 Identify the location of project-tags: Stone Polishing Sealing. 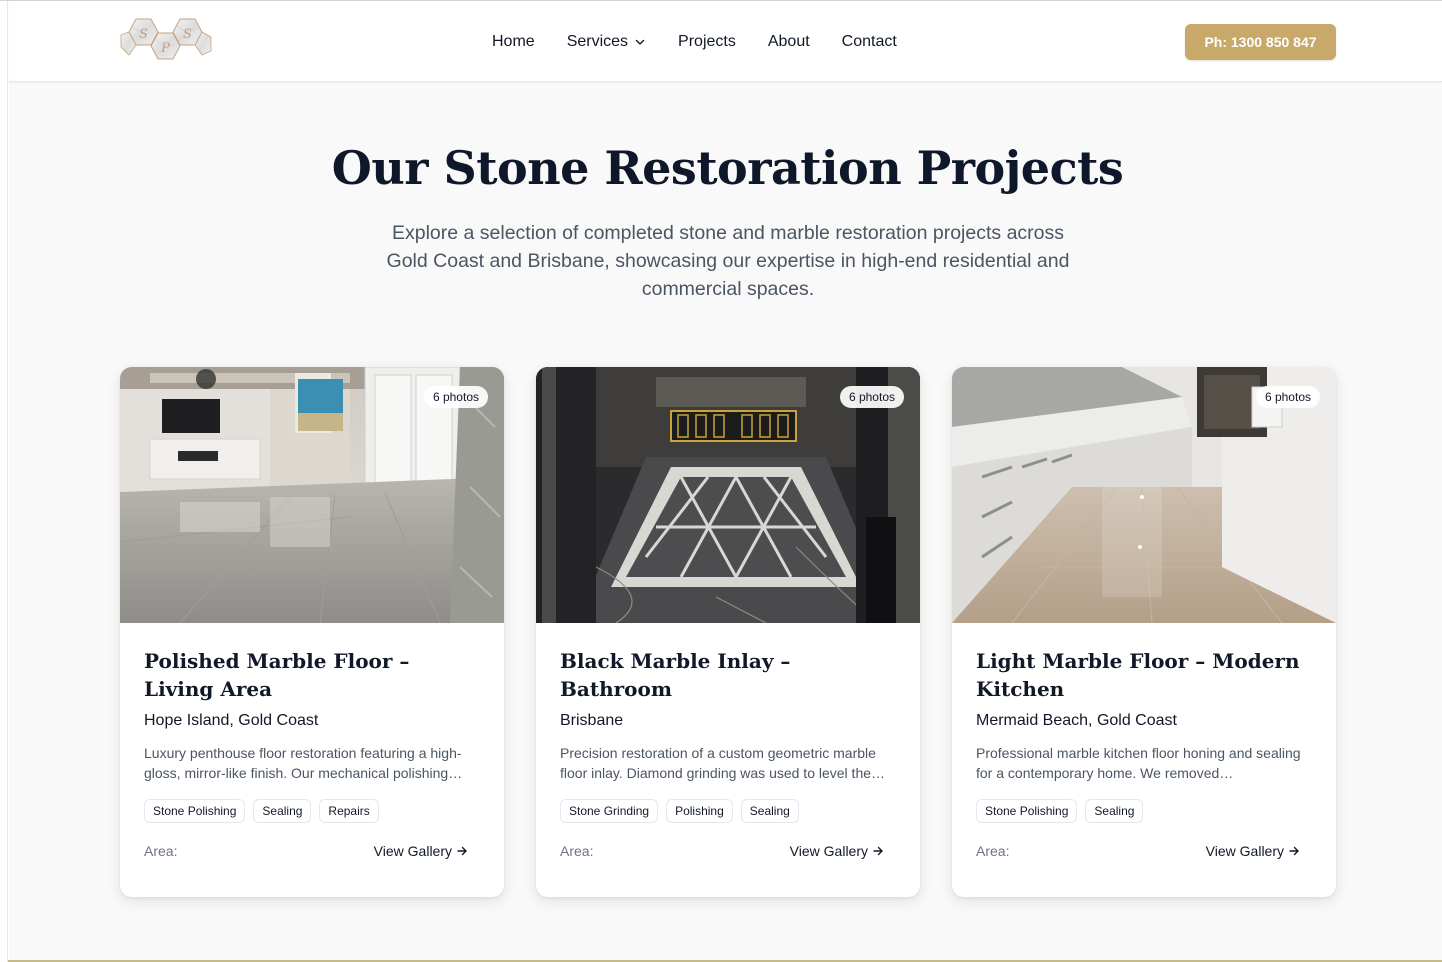
(1144, 811).